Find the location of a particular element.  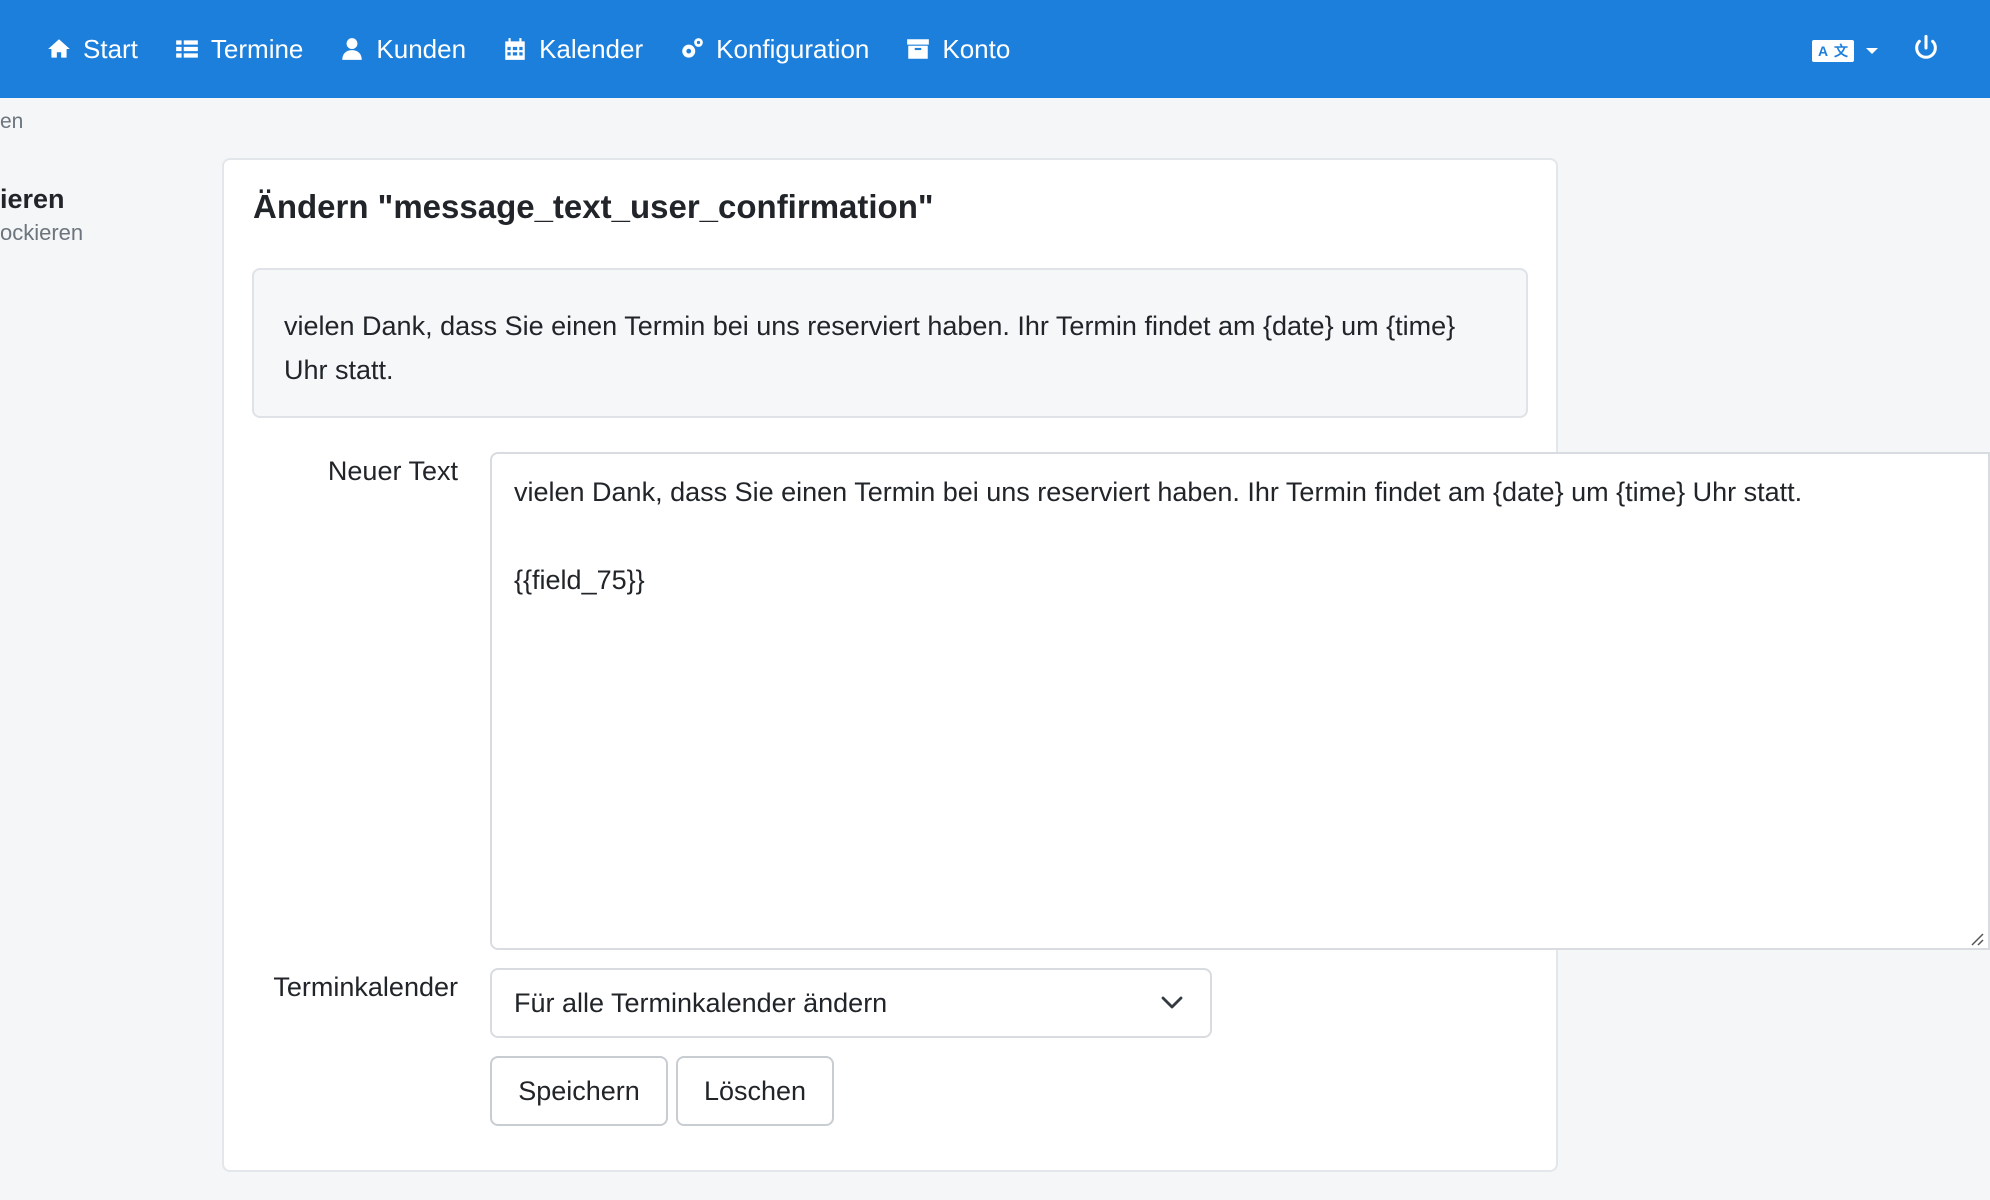

nav-kunden: Kunden is located at coordinates (402, 49).